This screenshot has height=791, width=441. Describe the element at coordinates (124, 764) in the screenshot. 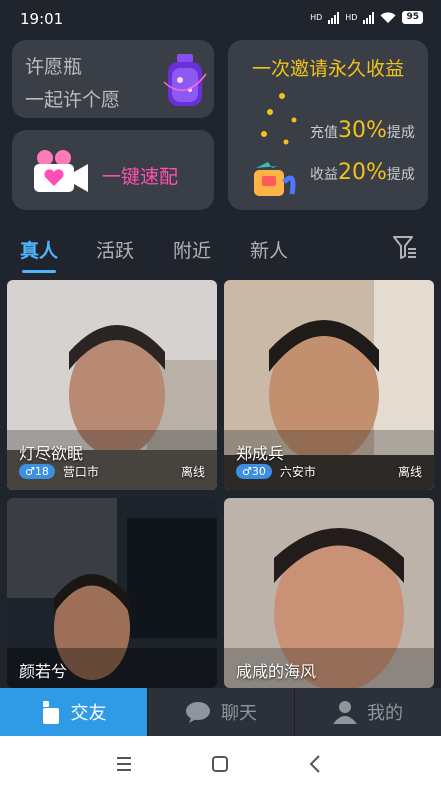

I see `menu-icon` at that location.